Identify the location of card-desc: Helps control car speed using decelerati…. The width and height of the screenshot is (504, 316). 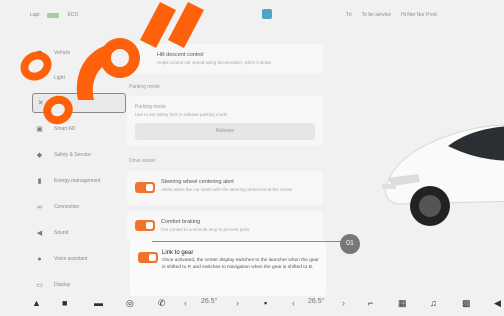
(214, 62).